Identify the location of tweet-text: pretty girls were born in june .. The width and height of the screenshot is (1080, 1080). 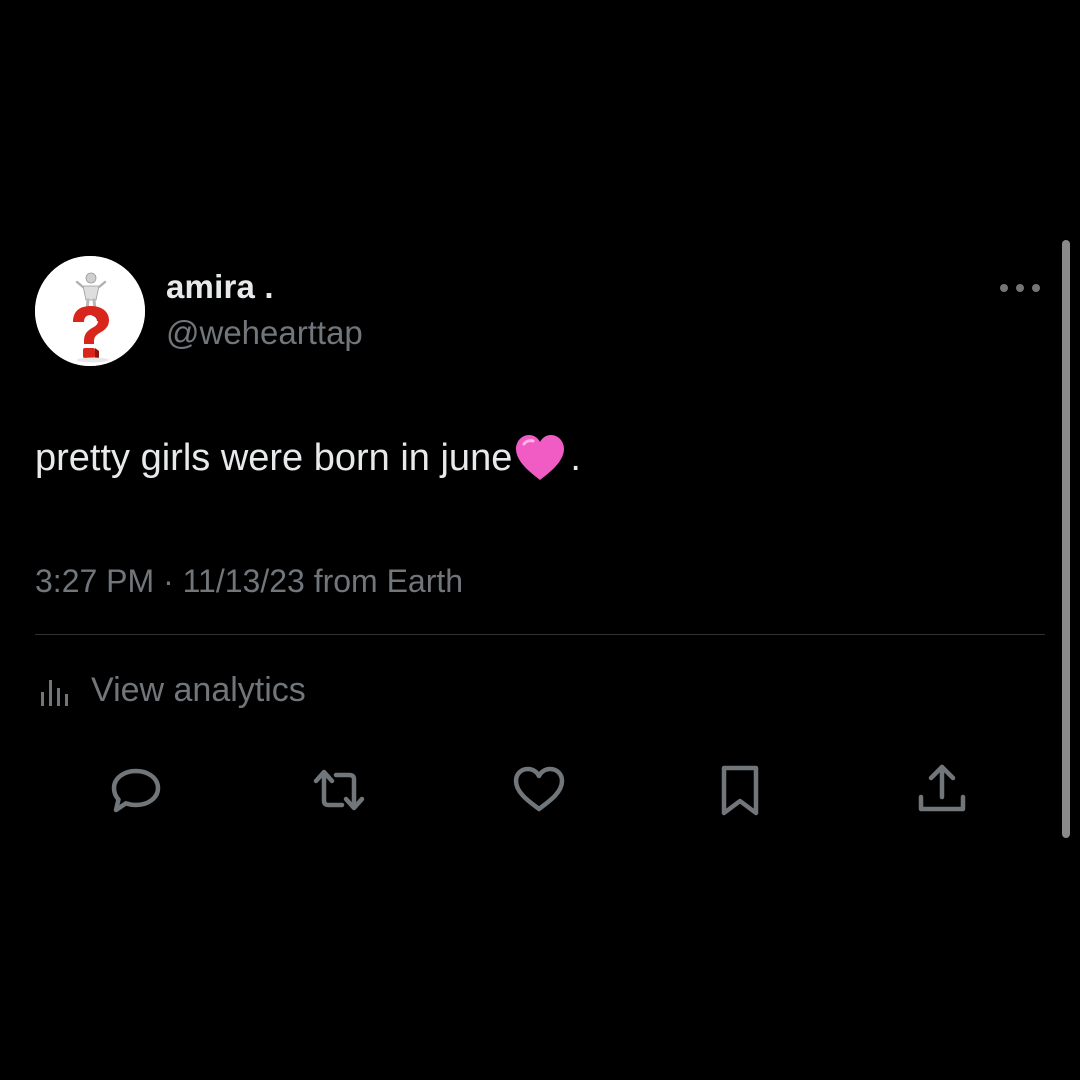
(308, 458).